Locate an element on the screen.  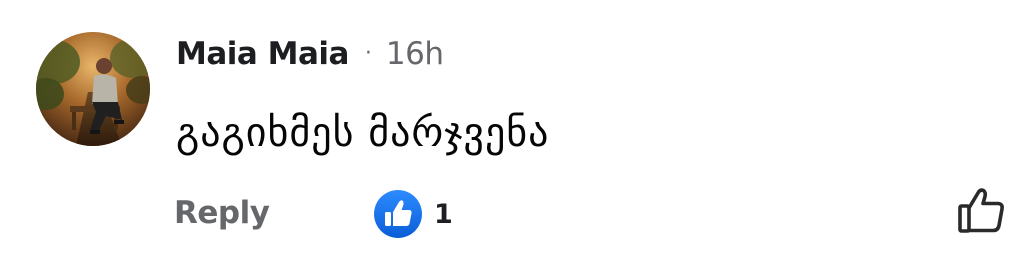
thumbs-up-icon is located at coordinates (398, 214).